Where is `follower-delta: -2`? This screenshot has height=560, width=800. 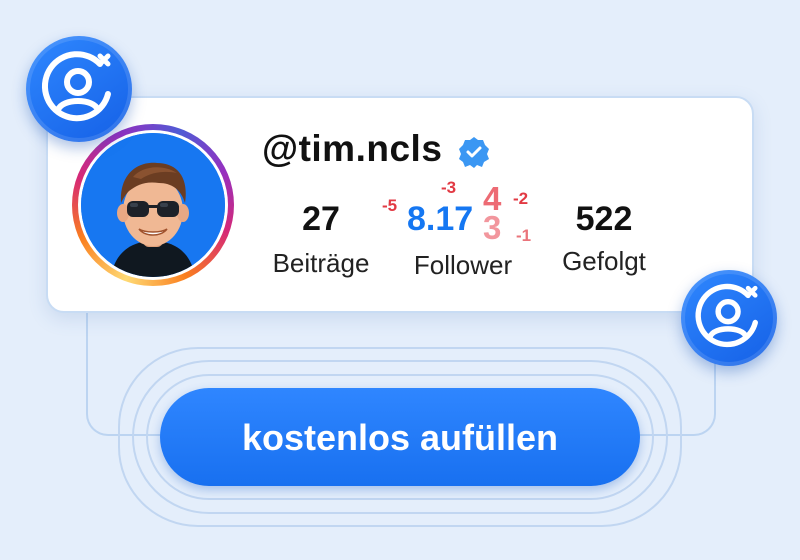
follower-delta: -2 is located at coordinates (521, 198).